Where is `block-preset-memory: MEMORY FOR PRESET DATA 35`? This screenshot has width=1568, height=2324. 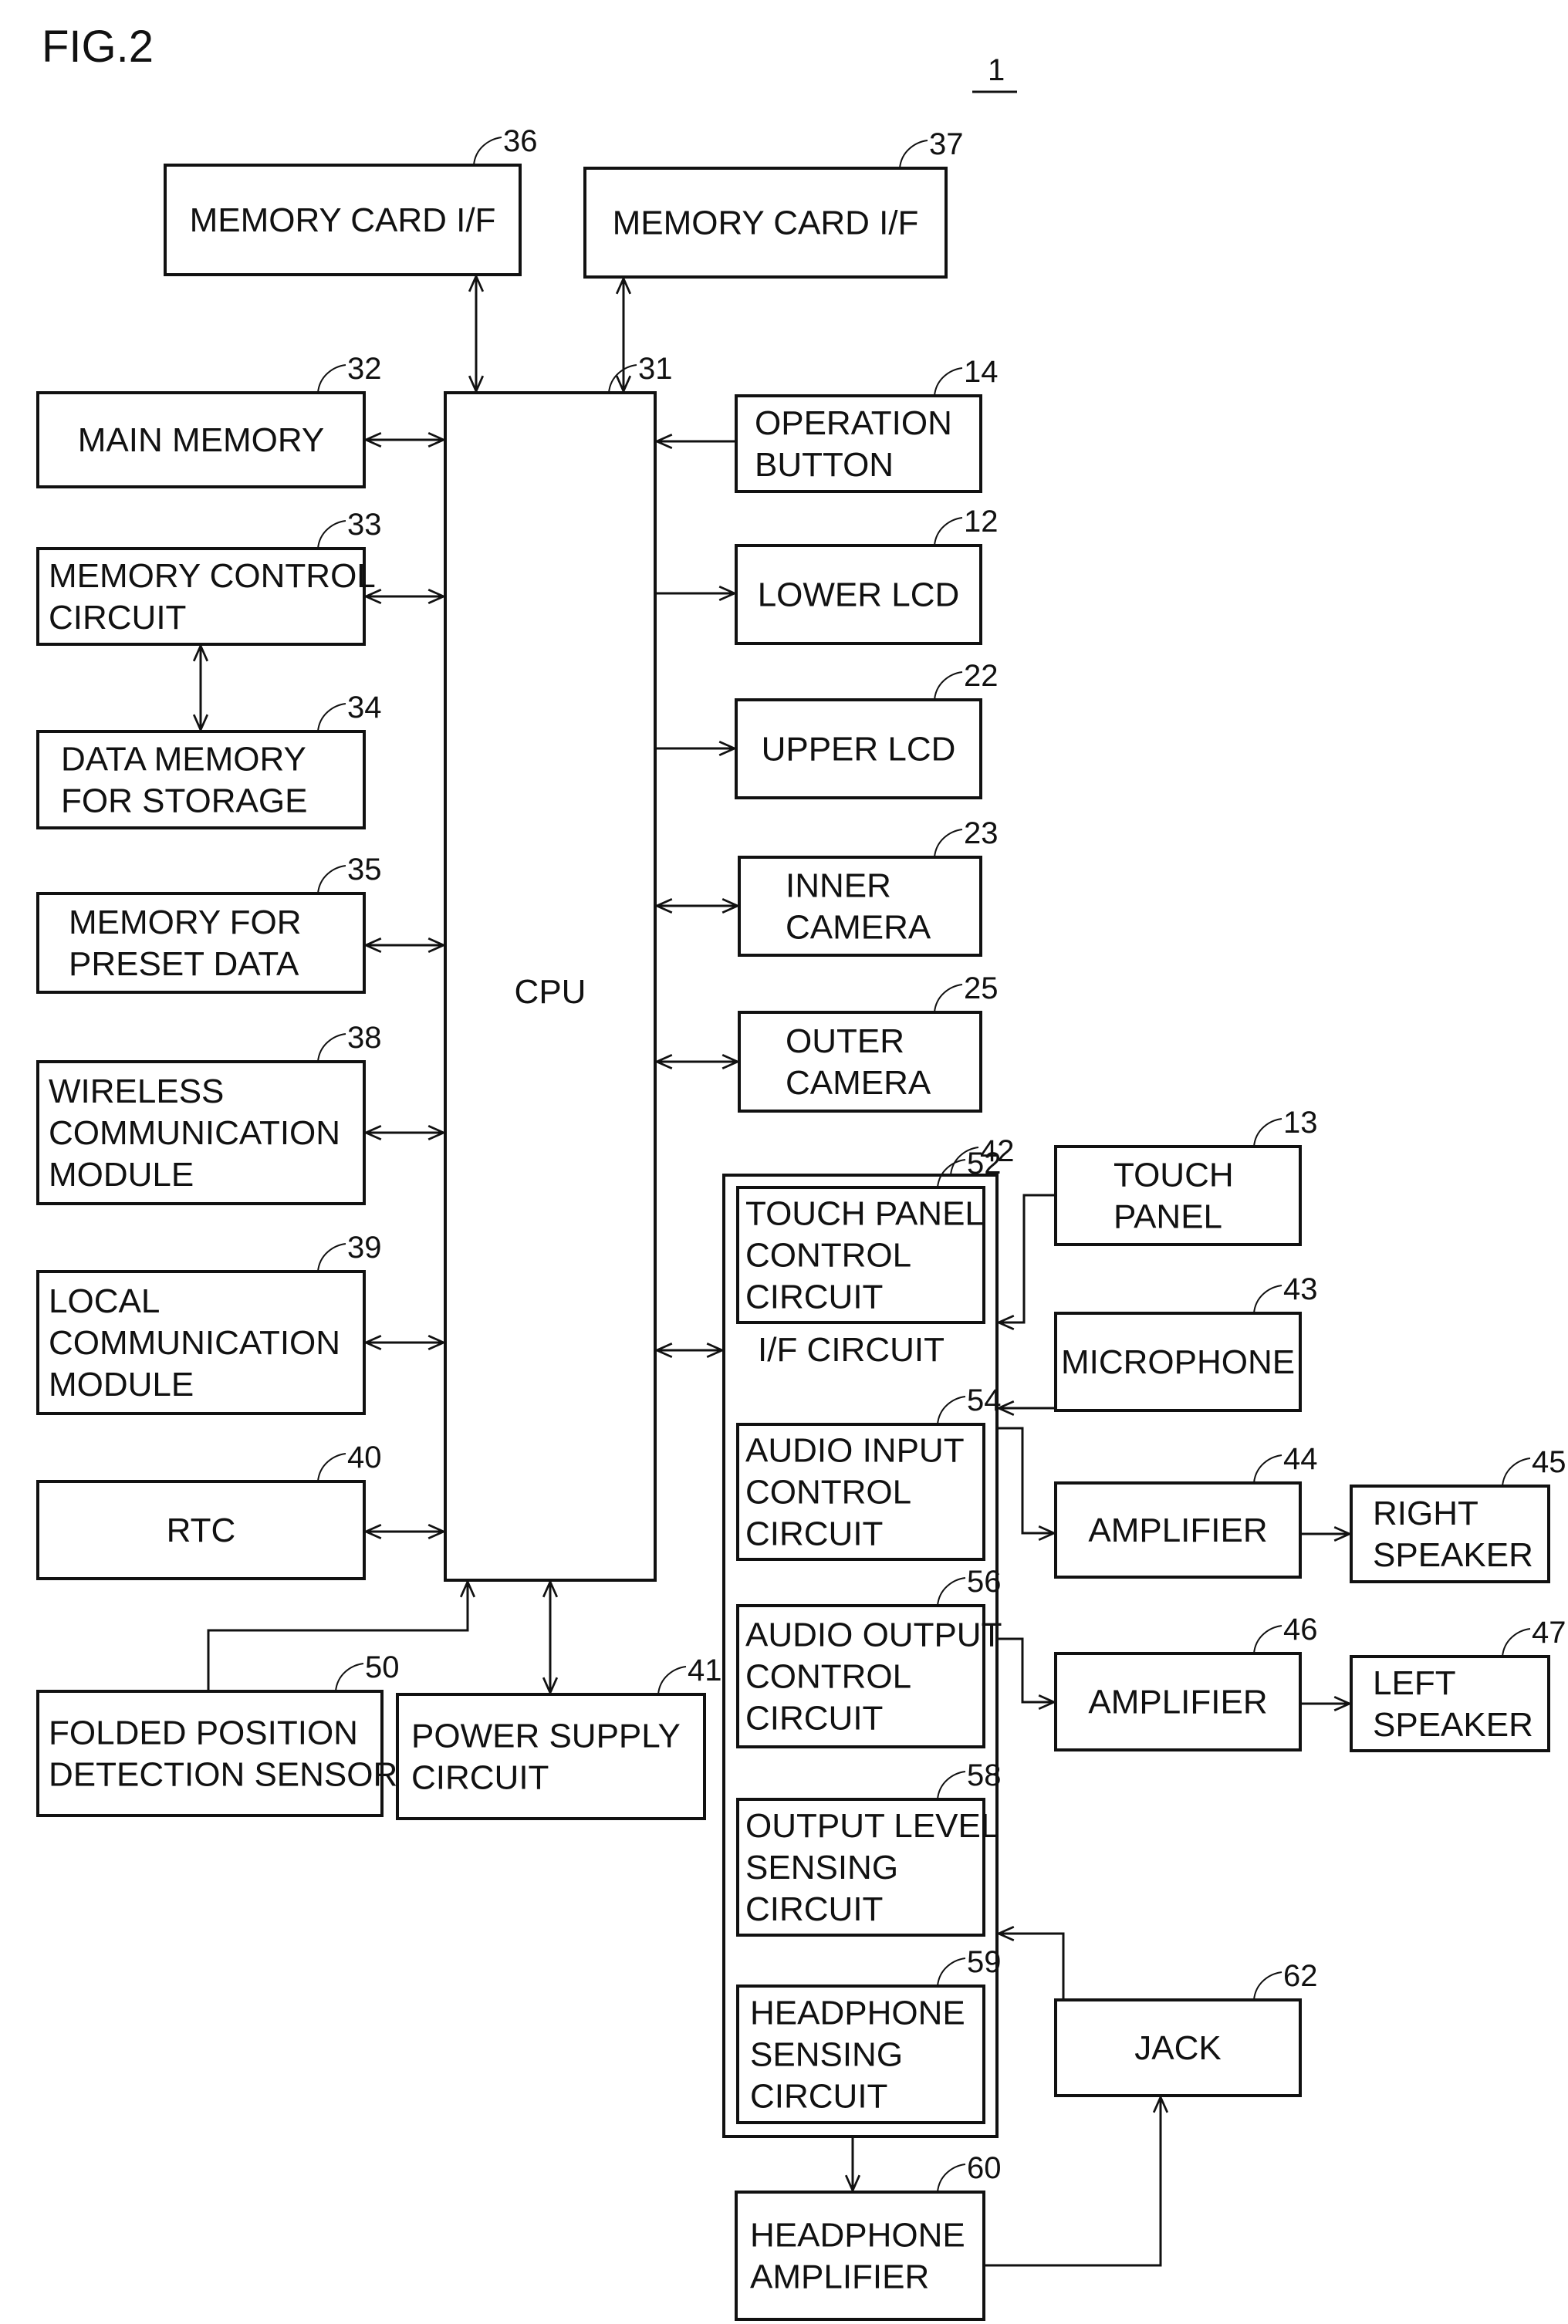 block-preset-memory: MEMORY FOR PRESET DATA 35 is located at coordinates (209, 923).